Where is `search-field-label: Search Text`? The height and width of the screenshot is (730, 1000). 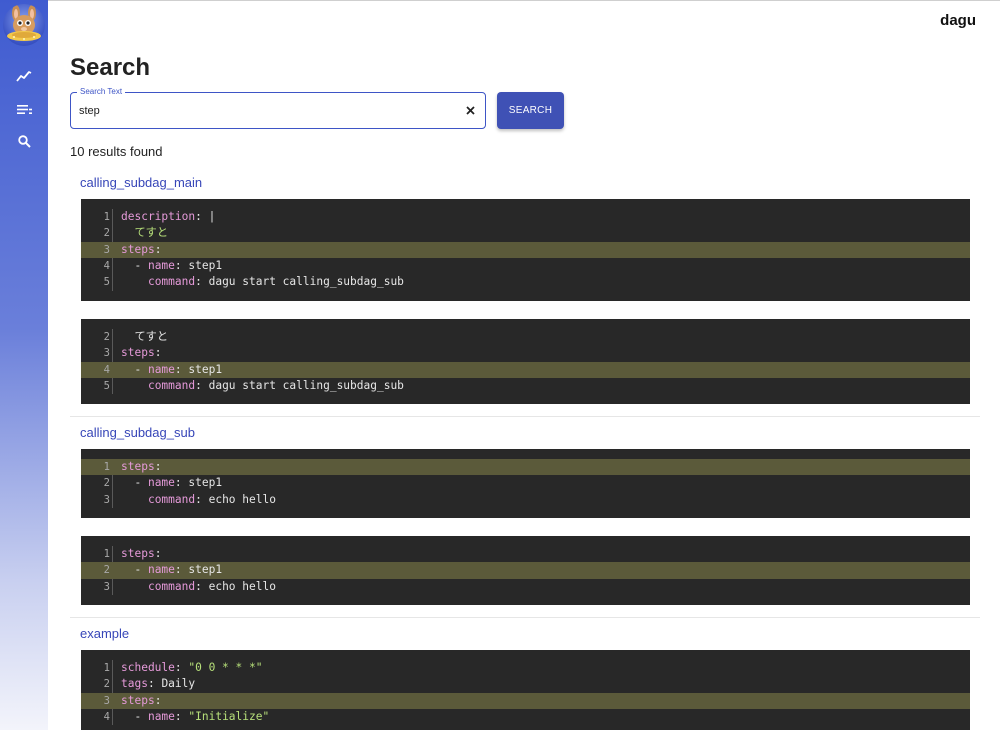
search-field-label: Search Text is located at coordinates (101, 92).